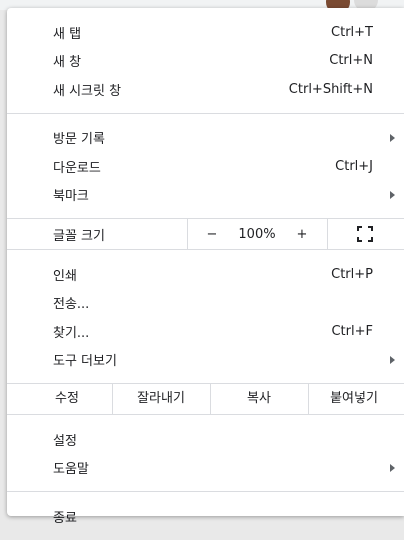 Image resolution: width=404 pixels, height=540 pixels. What do you see at coordinates (352, 32) in the screenshot?
I see `menu-item-shortcut: Ctrl+T` at bounding box center [352, 32].